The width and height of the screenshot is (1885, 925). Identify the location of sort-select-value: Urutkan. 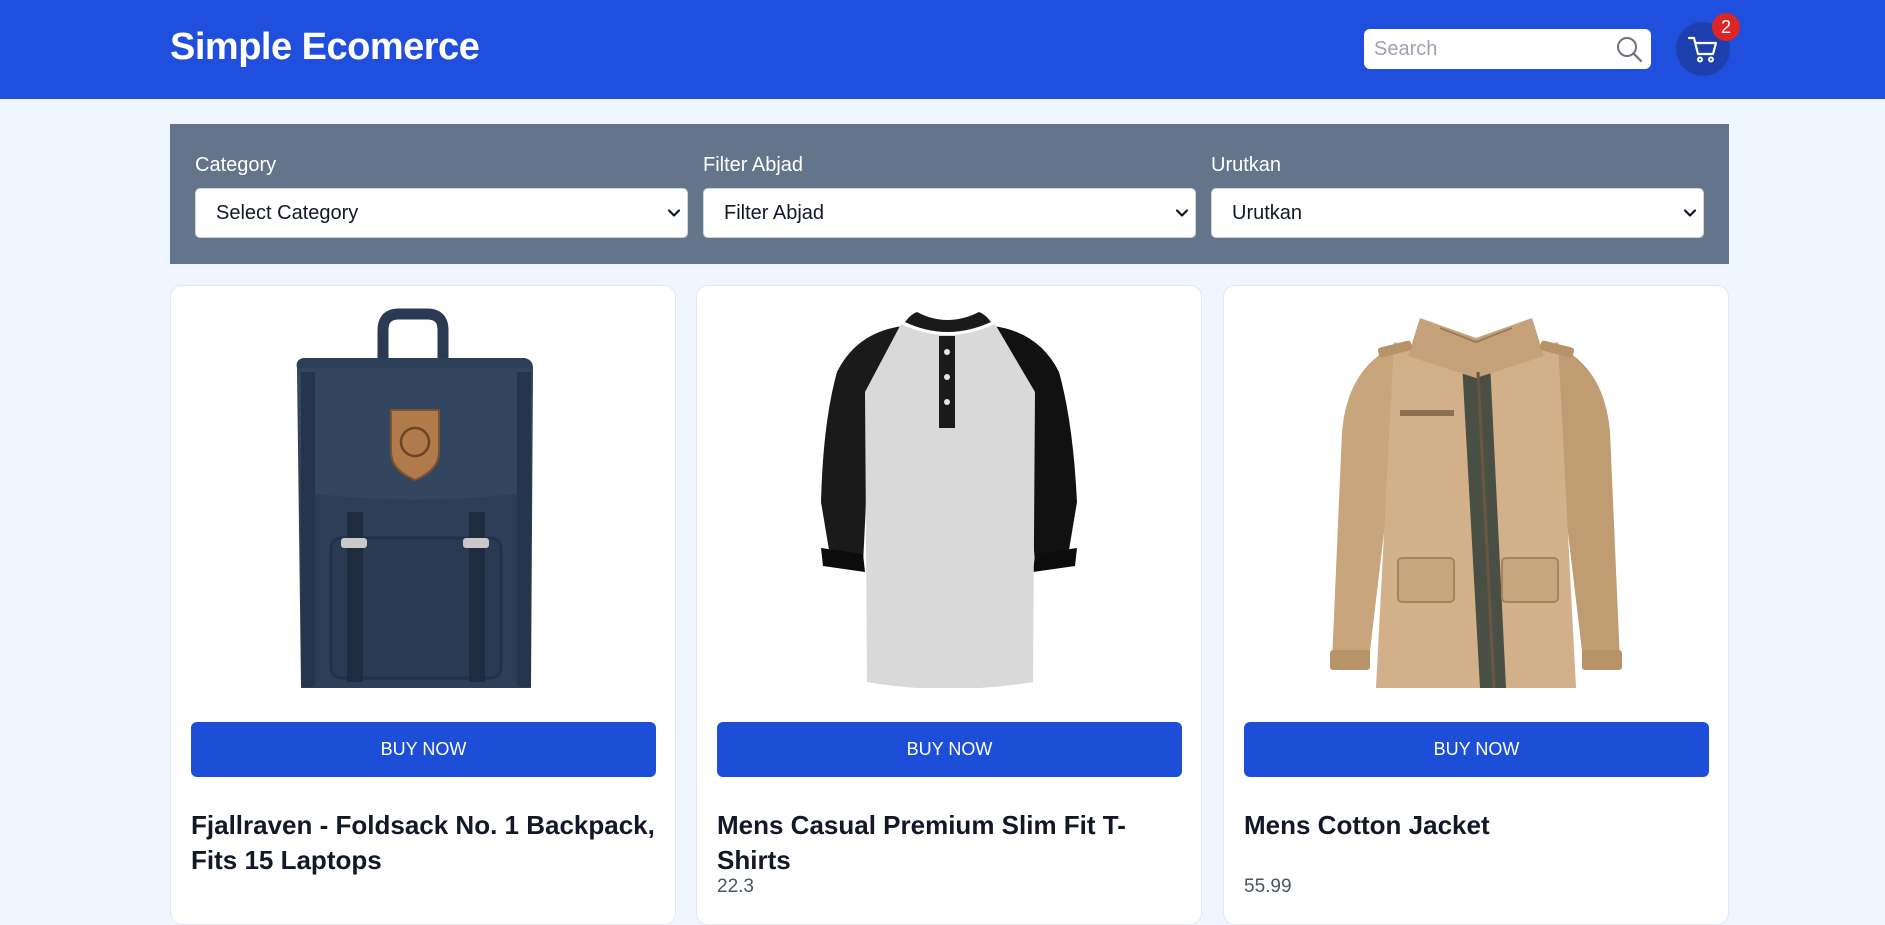
(1267, 212).